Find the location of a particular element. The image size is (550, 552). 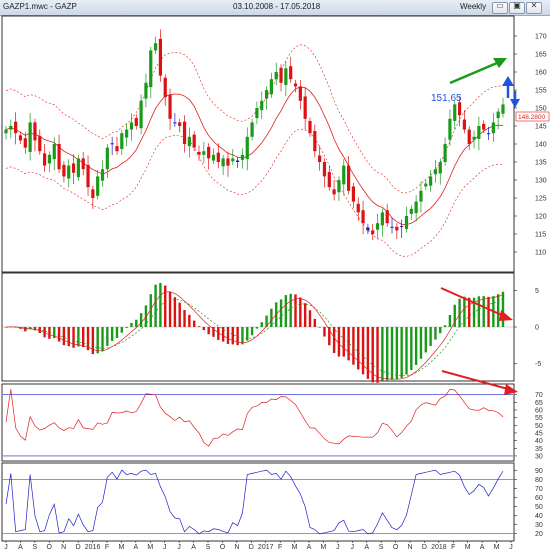

rsi-panel is located at coordinates (258, 422).